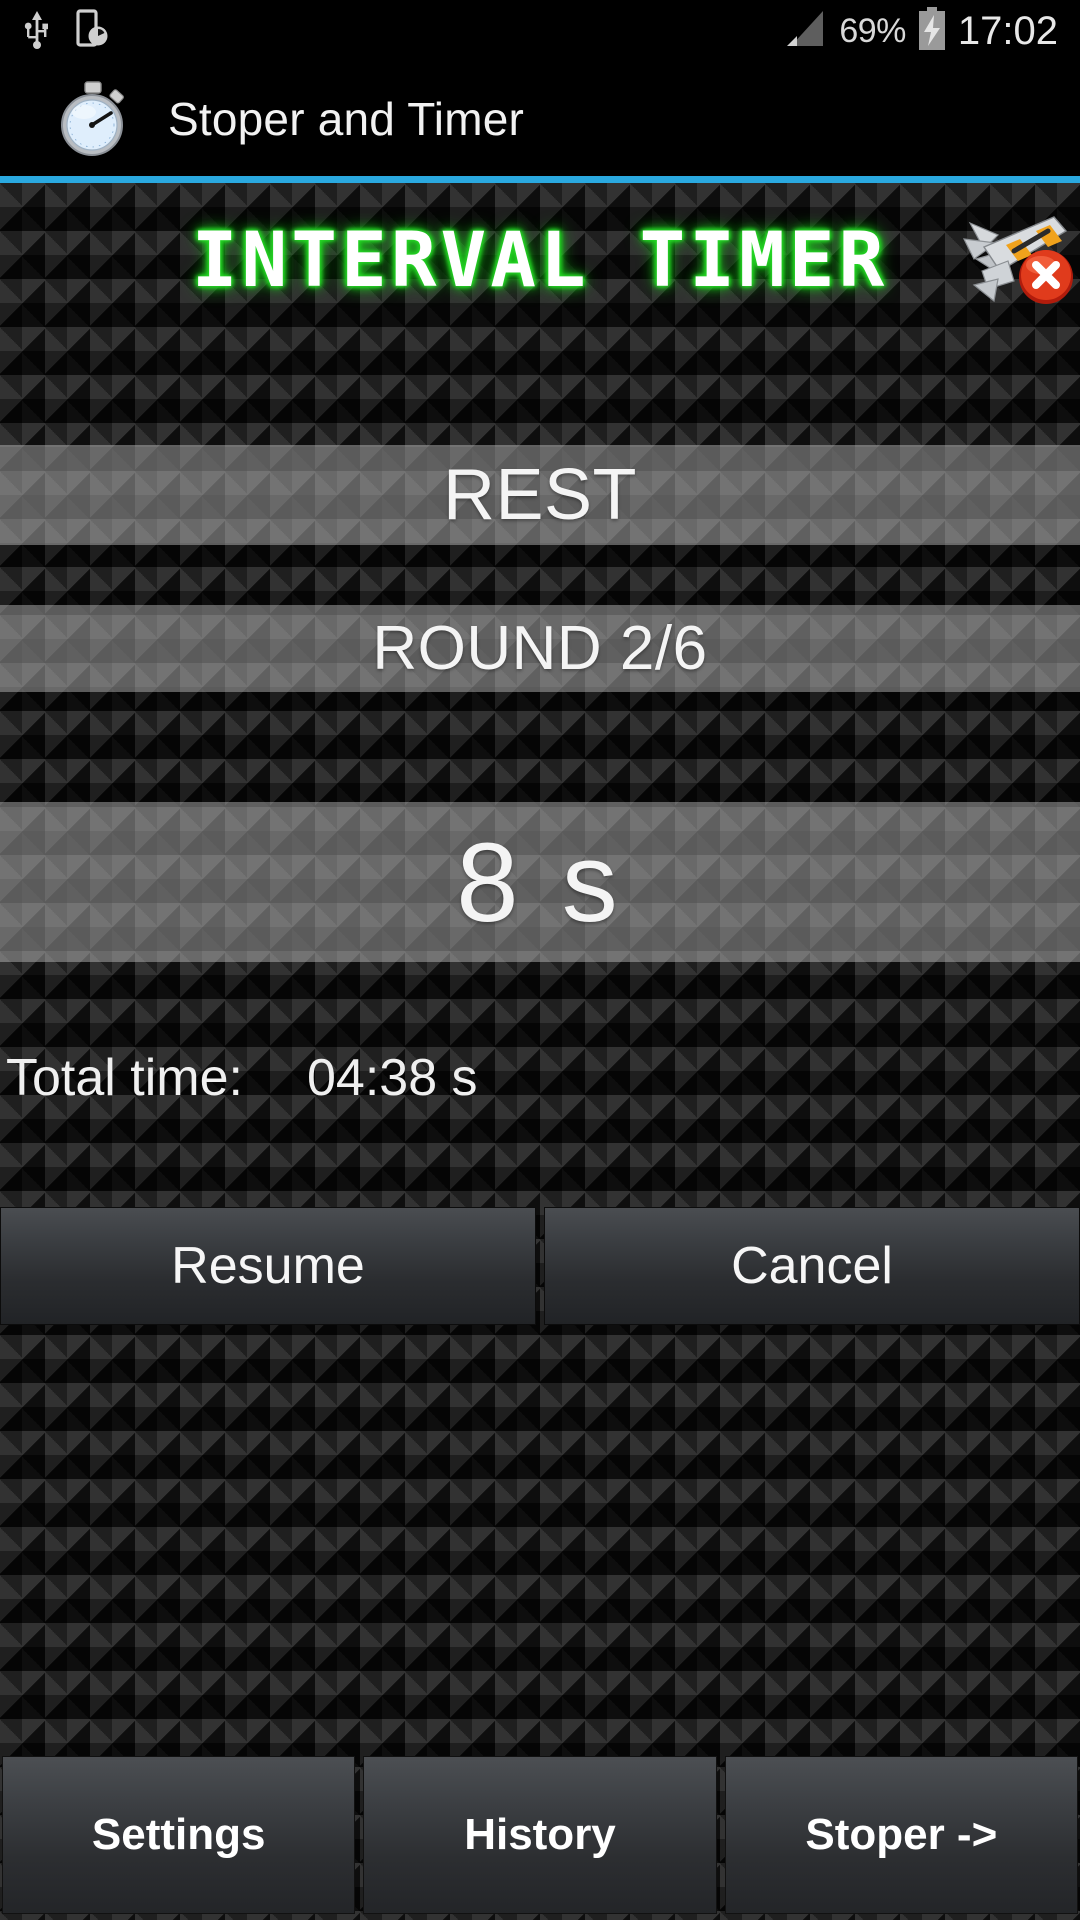 The image size is (1080, 1920). I want to click on resume-button: Resume, so click(268, 1266).